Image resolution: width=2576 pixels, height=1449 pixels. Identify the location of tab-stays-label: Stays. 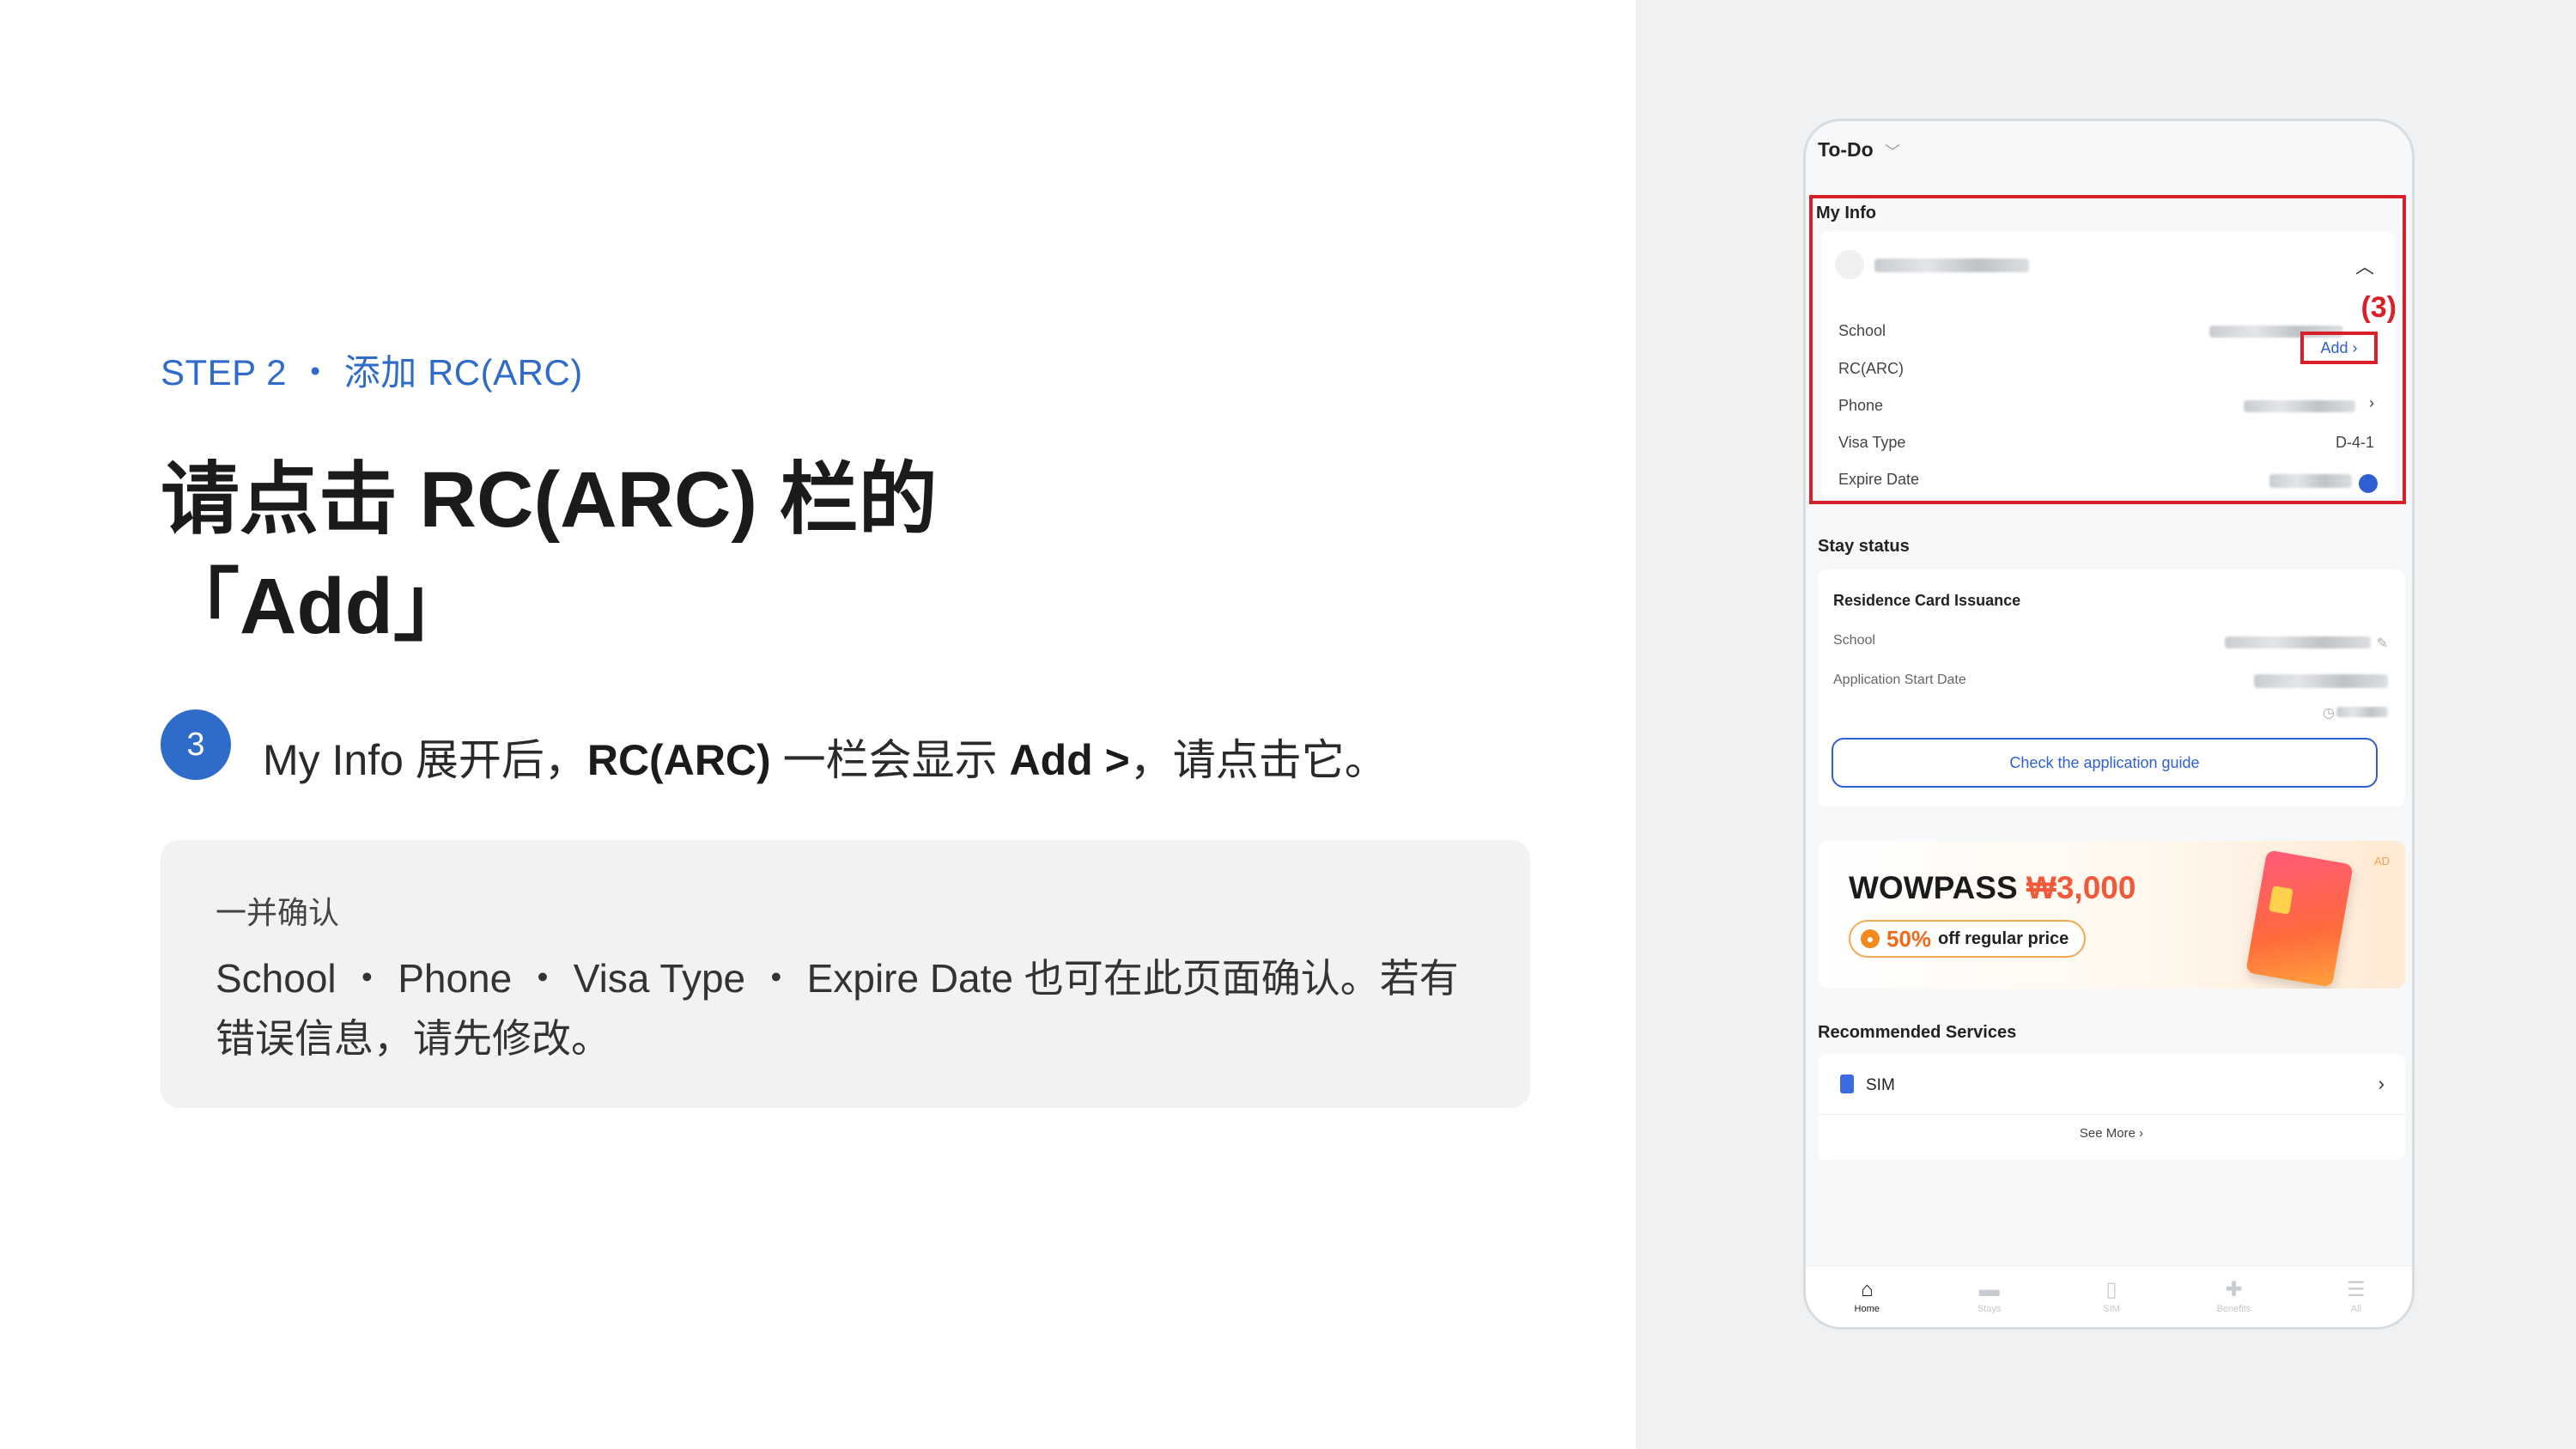
(1989, 1308).